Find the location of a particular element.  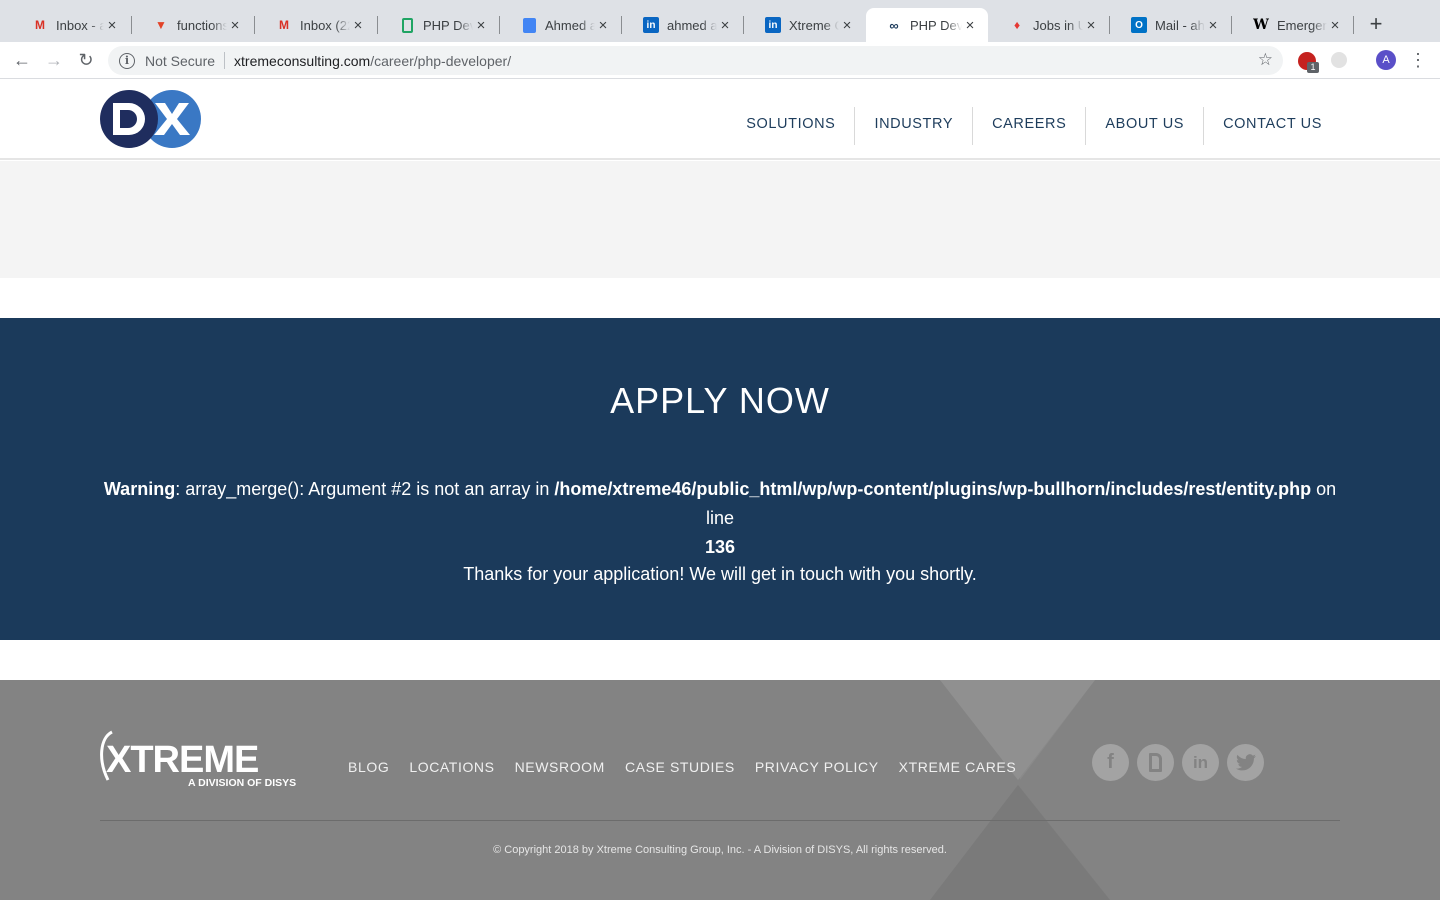

gmail-icon: M is located at coordinates (40, 25).